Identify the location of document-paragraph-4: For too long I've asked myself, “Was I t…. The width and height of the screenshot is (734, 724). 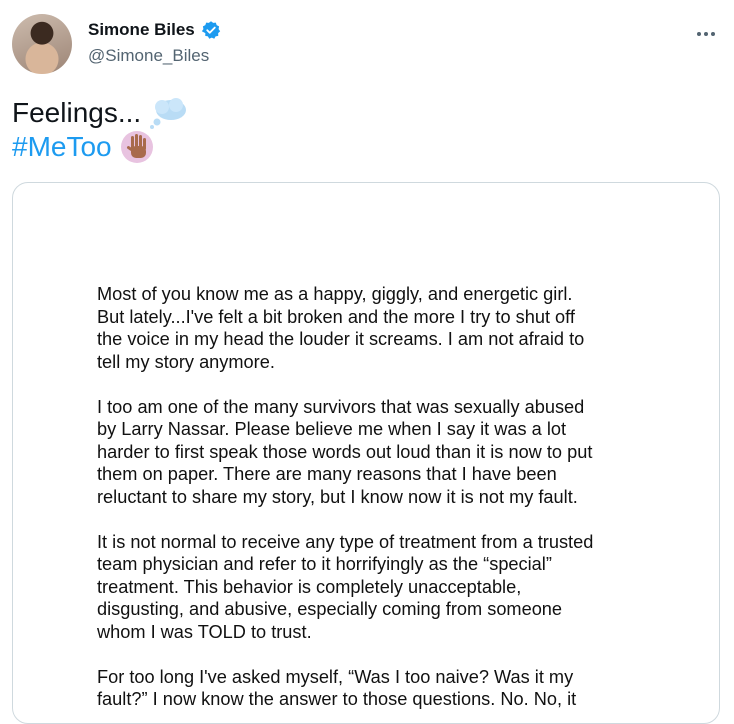
(337, 688).